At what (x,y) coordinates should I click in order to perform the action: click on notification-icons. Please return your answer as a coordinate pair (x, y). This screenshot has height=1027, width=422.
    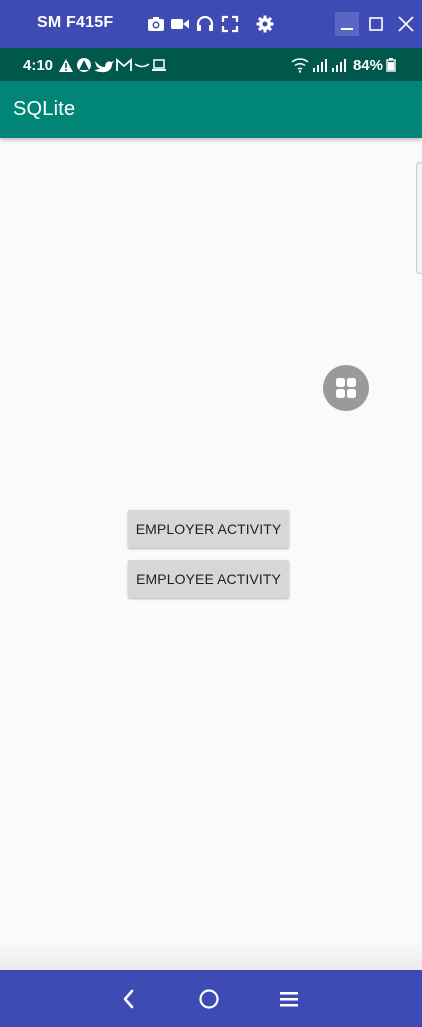
    Looking at the image, I should click on (112, 65).